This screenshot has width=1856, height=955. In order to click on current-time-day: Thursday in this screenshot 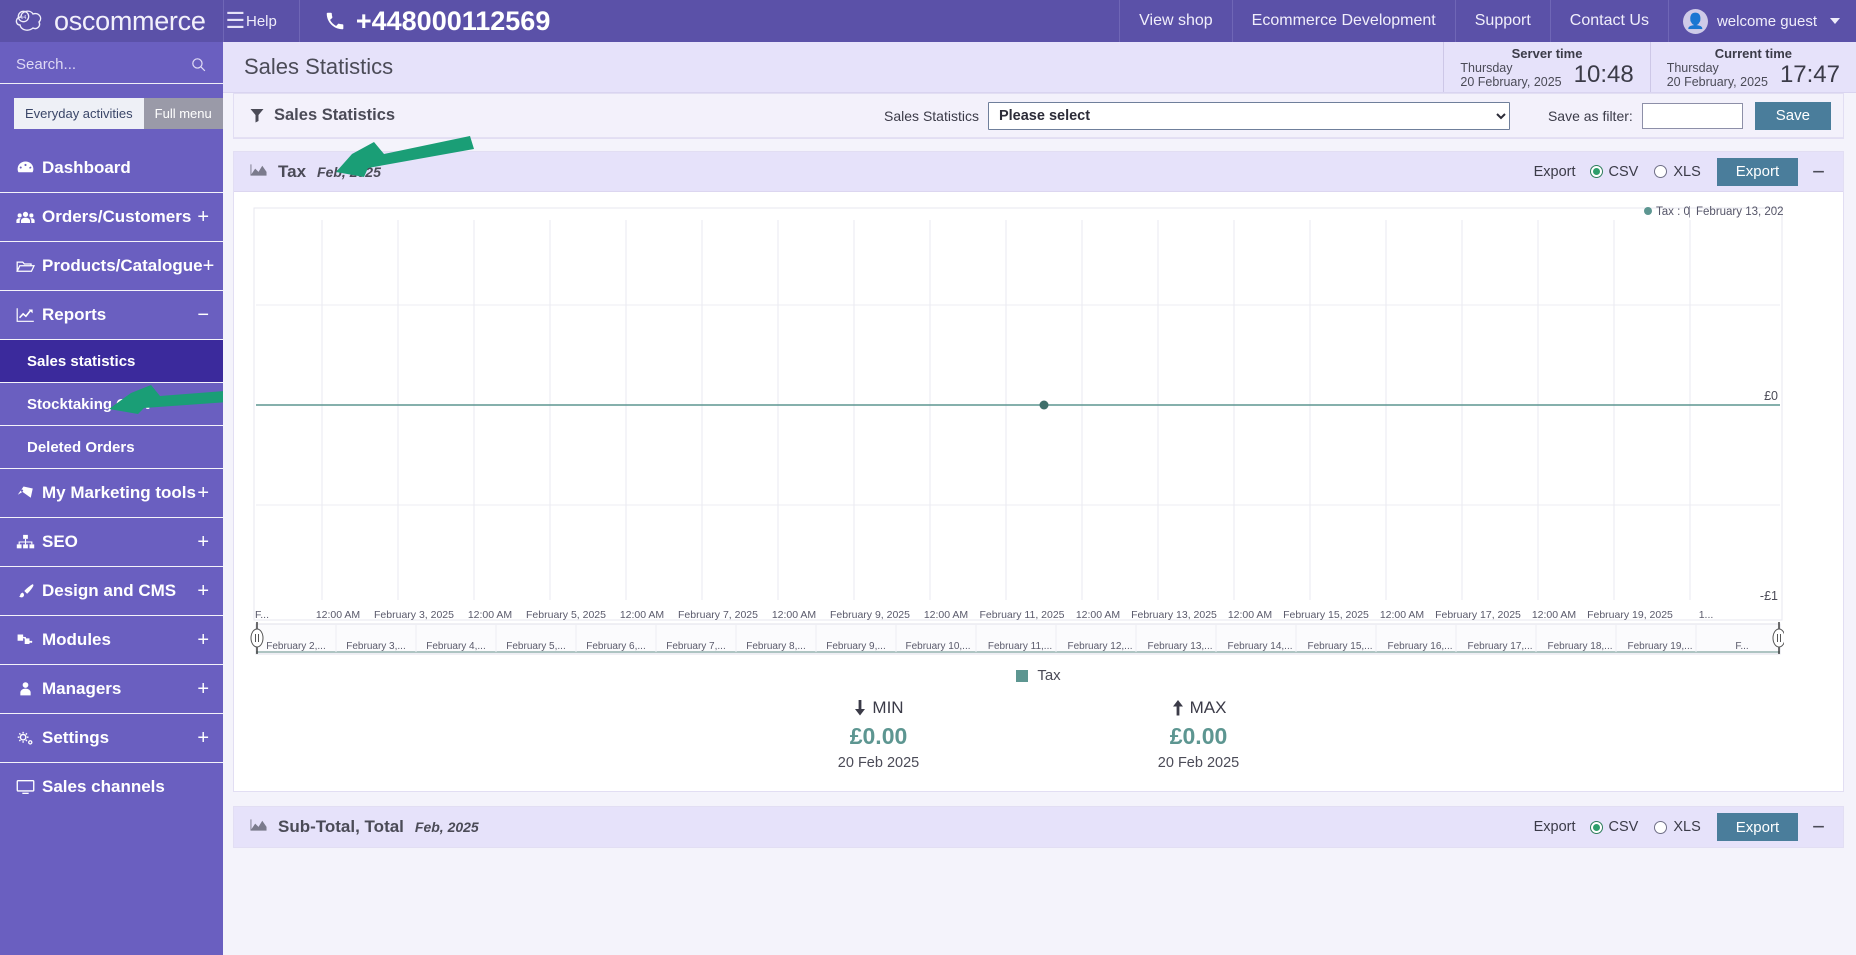, I will do `click(1692, 67)`.